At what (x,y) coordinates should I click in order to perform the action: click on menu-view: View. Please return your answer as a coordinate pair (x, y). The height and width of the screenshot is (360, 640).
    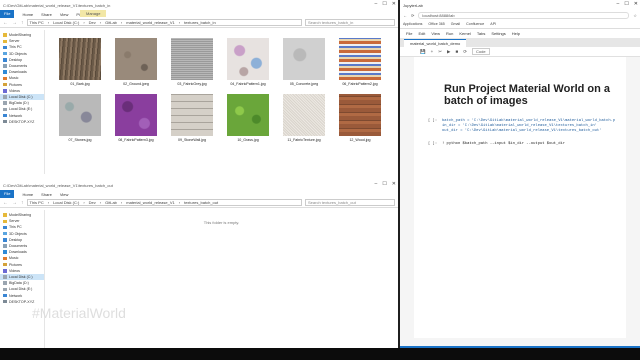
    Looking at the image, I should click on (435, 33).